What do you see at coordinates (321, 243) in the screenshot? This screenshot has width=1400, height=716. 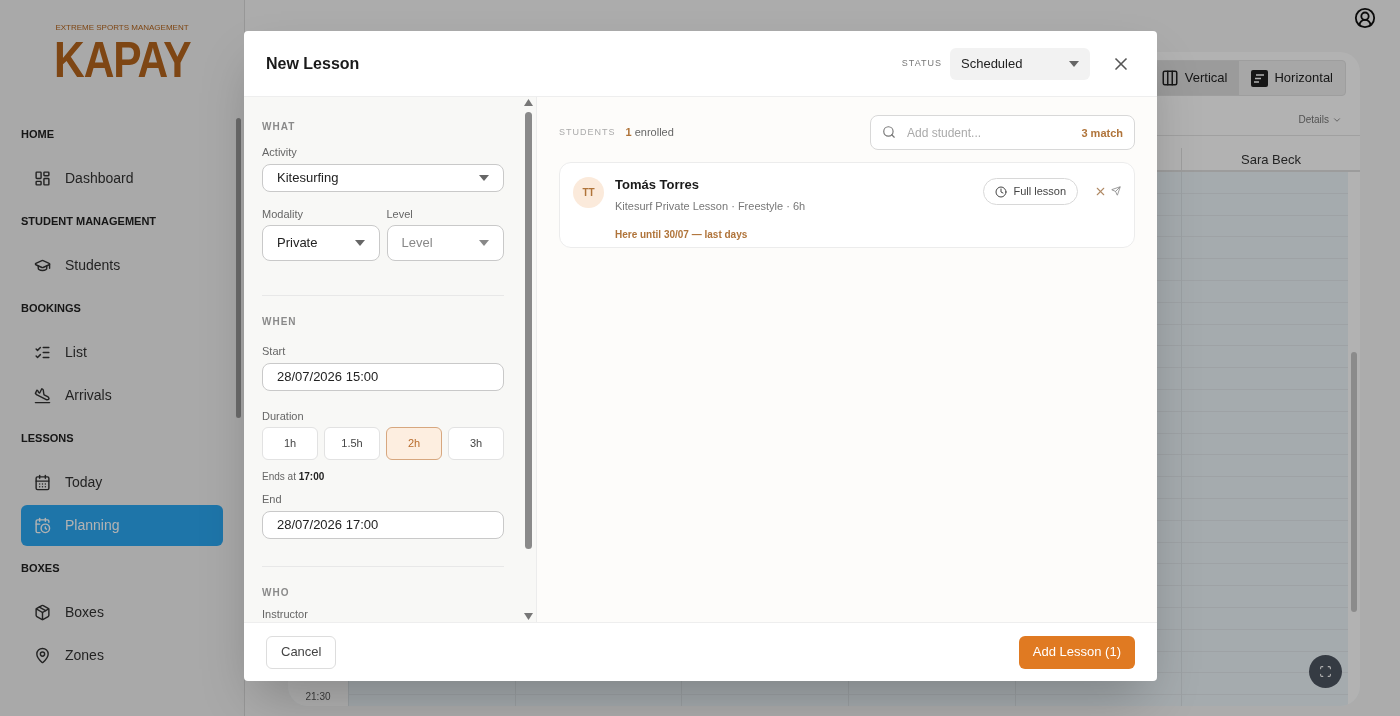 I see `modality-select: Private` at bounding box center [321, 243].